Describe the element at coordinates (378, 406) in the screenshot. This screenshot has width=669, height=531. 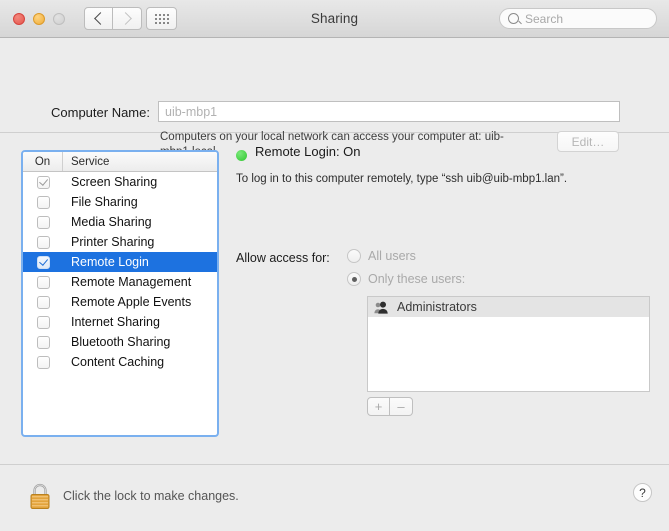
I see `add-user-button: +` at that location.